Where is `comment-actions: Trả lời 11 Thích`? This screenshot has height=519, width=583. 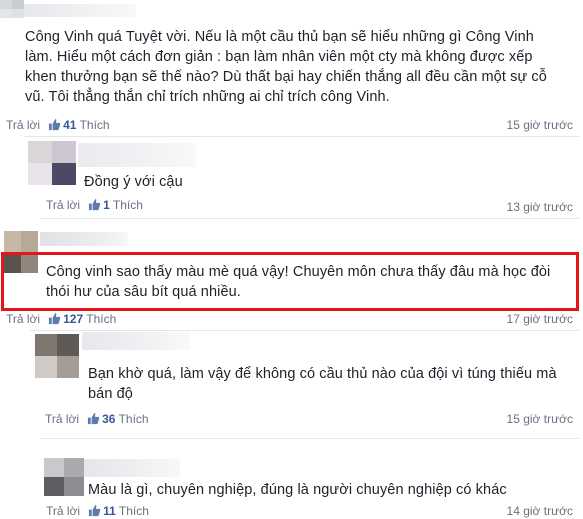 comment-actions: Trả lời 11 Thích is located at coordinates (97, 511).